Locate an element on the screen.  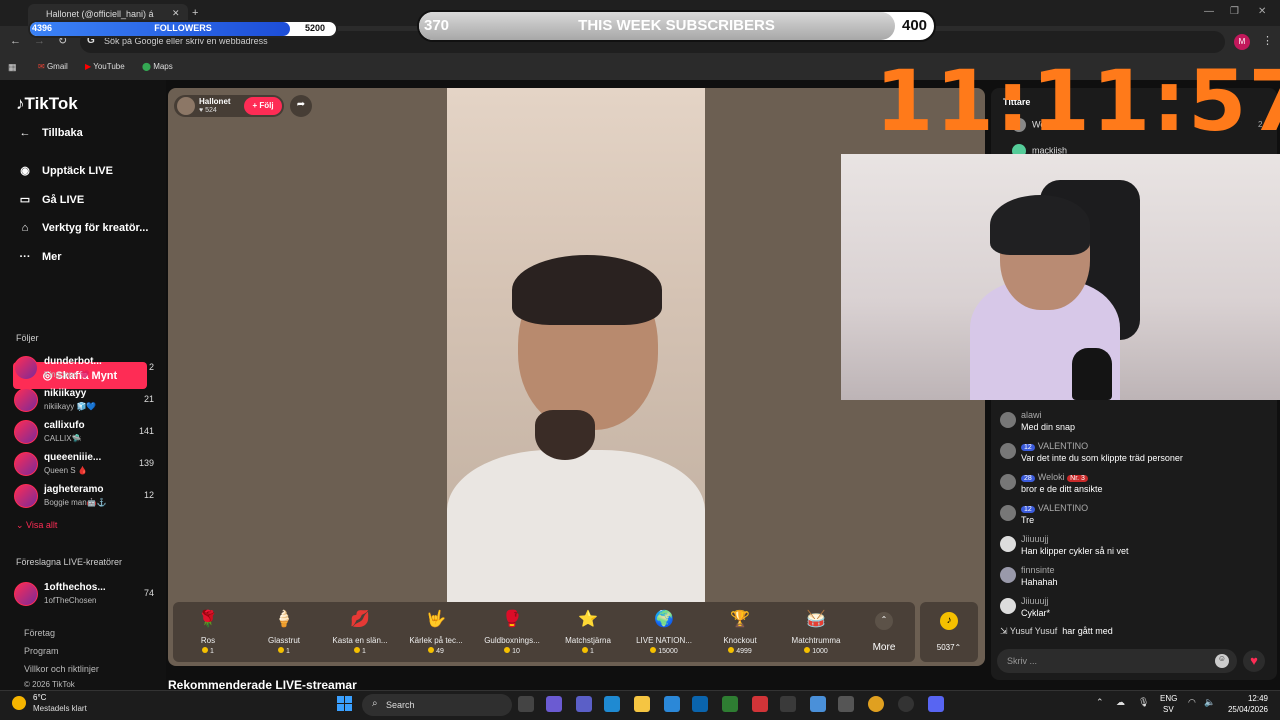
follow-button: + Följ is located at coordinates (263, 106).